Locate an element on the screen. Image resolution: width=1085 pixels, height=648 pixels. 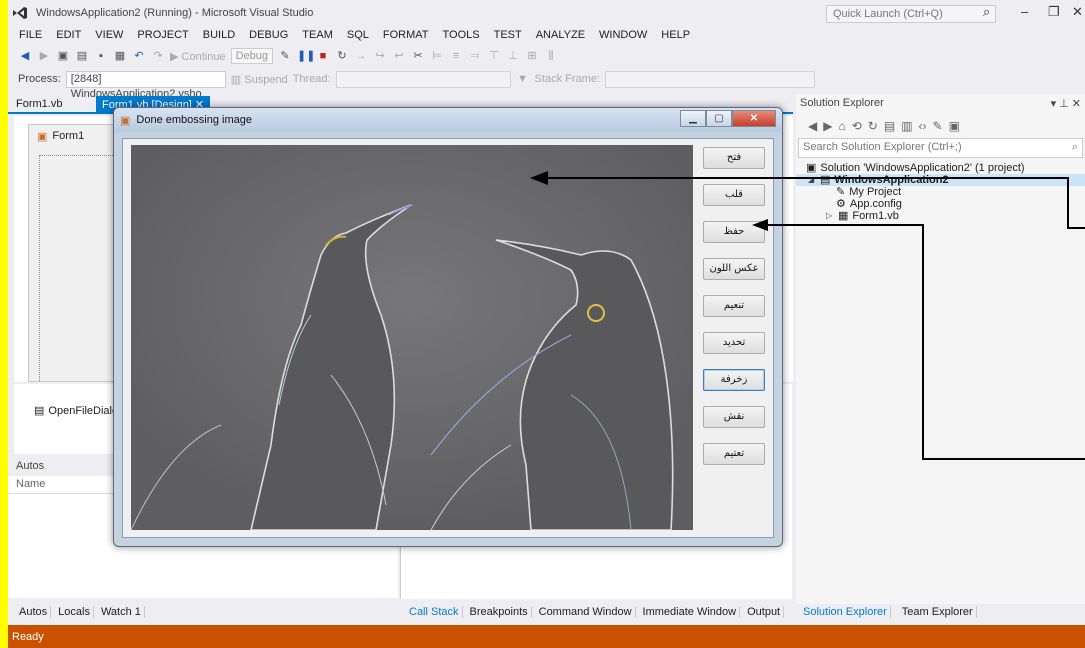
form-file-icon: ▦ is located at coordinates (843, 216).